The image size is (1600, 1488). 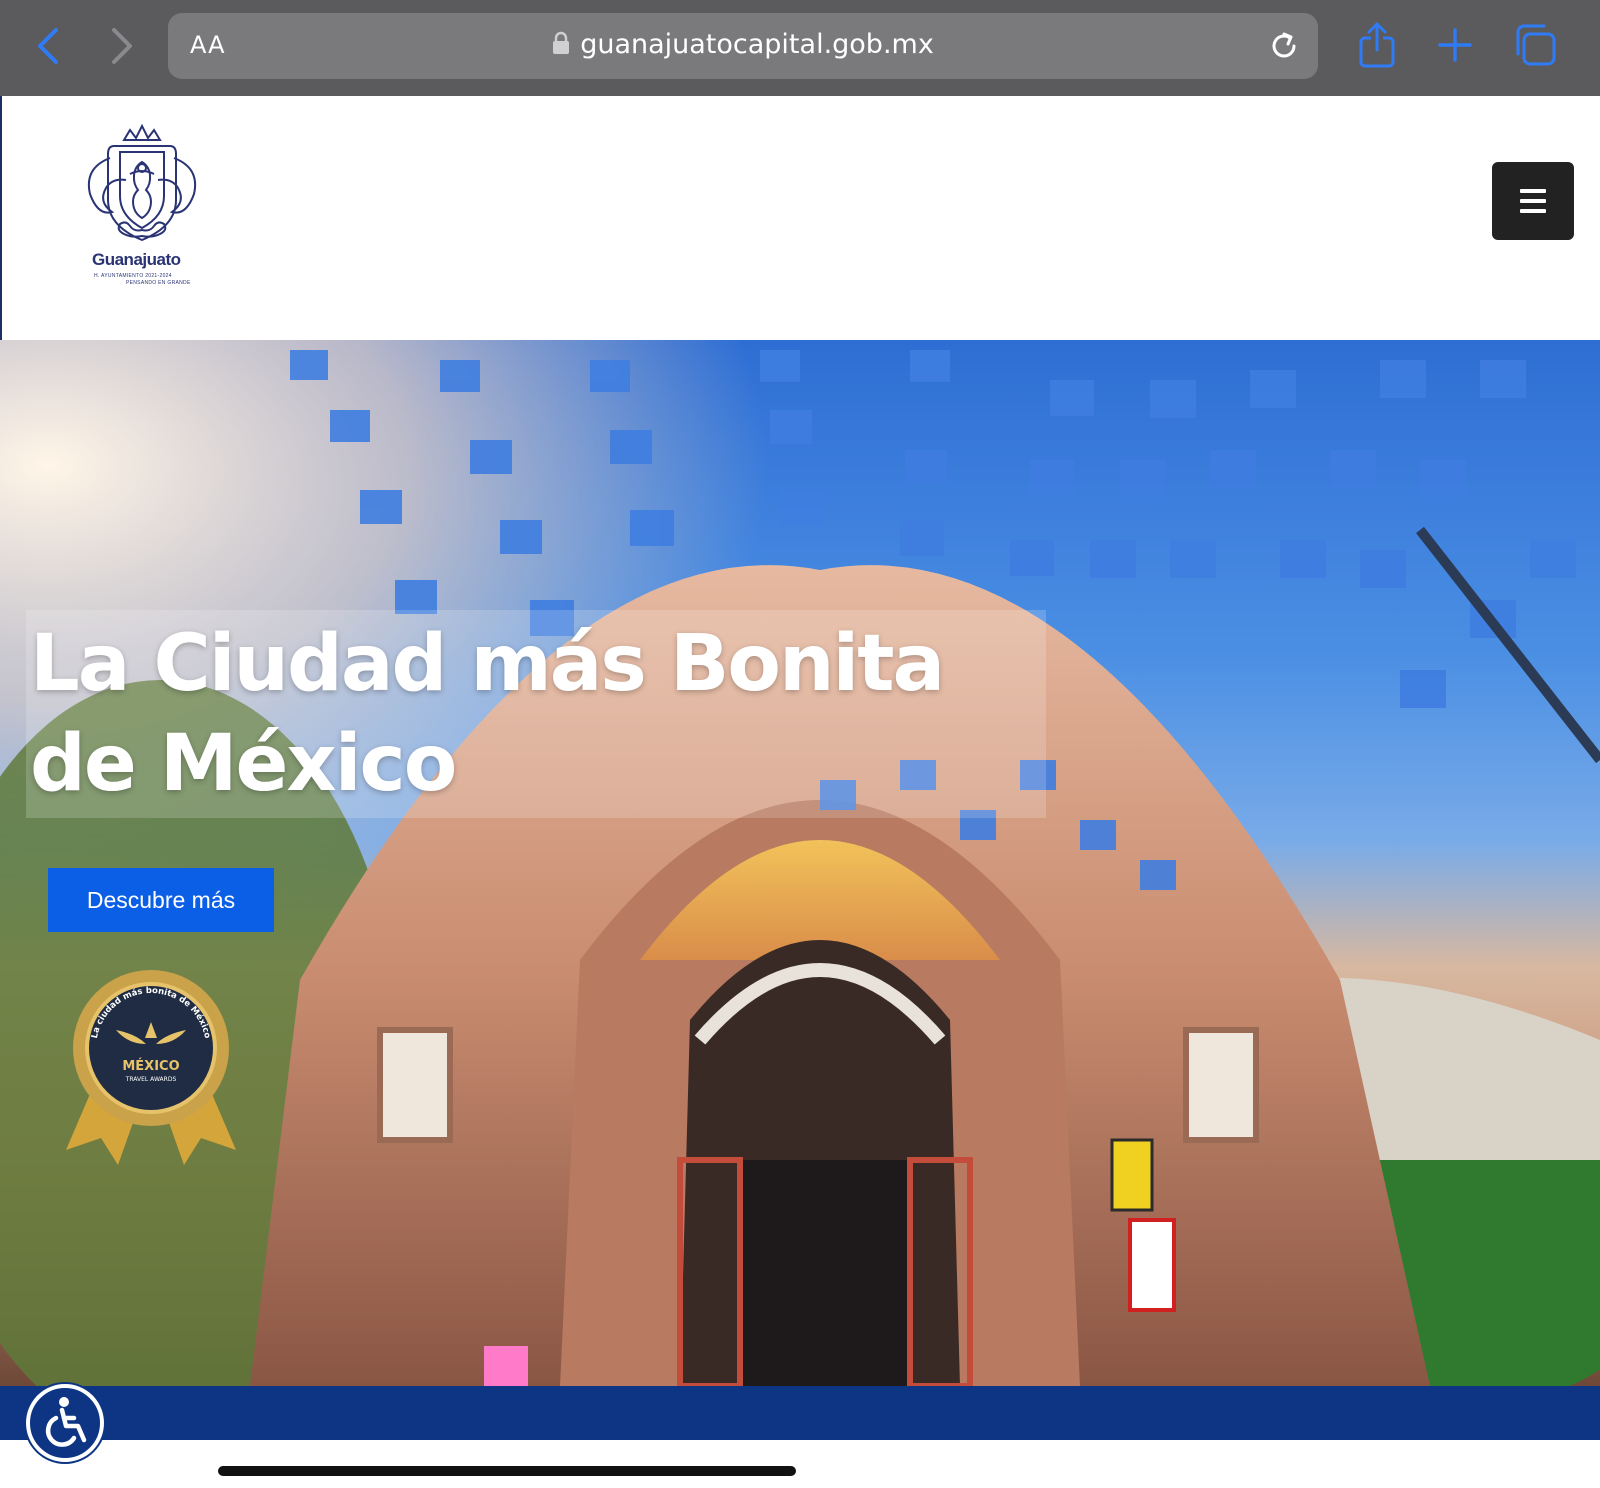 I want to click on entrance-door, so click(x=825, y=1273).